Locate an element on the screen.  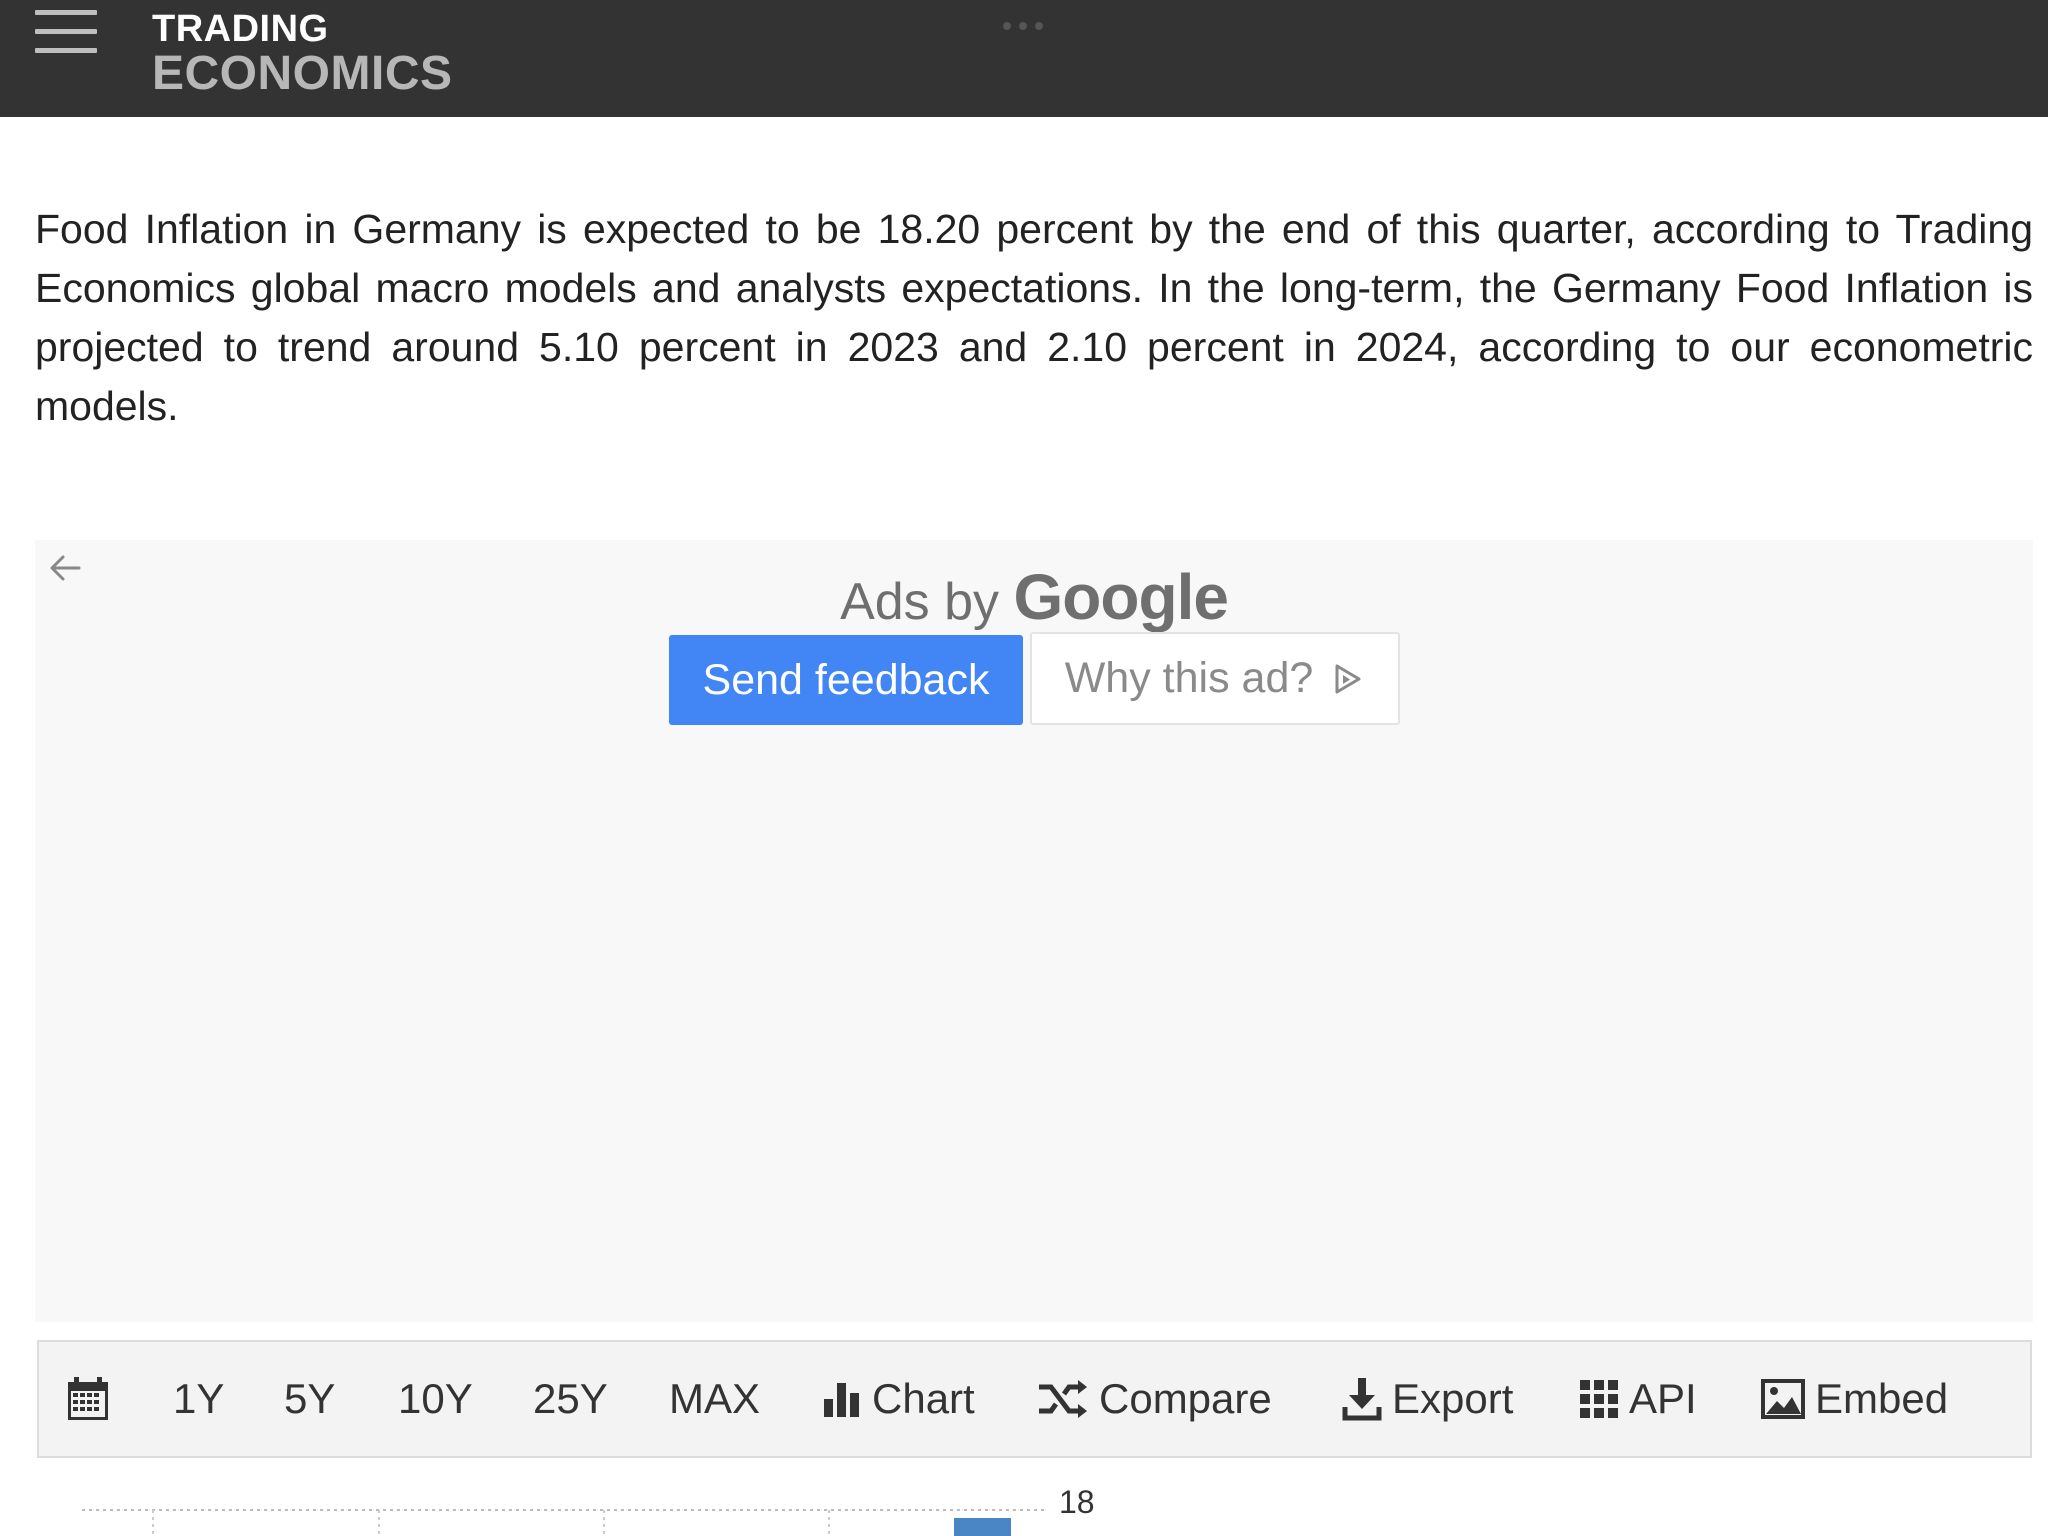
chart-label: Chart is located at coordinates (923, 1398).